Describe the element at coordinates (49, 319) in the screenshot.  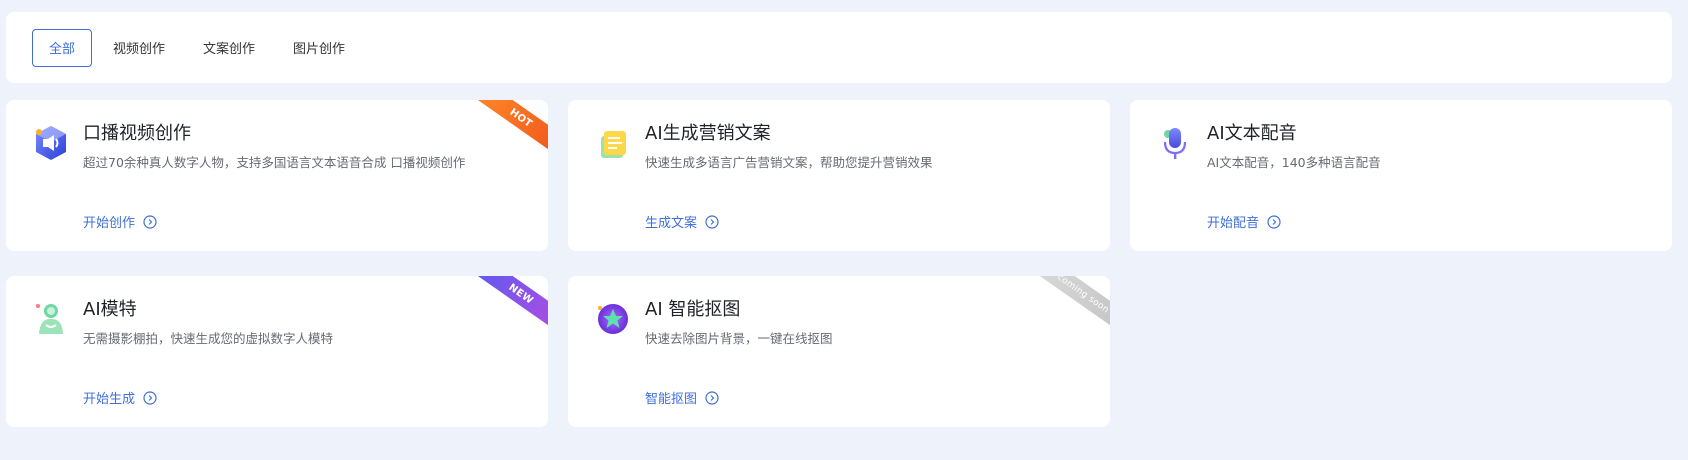
I see `model-figure-icon` at that location.